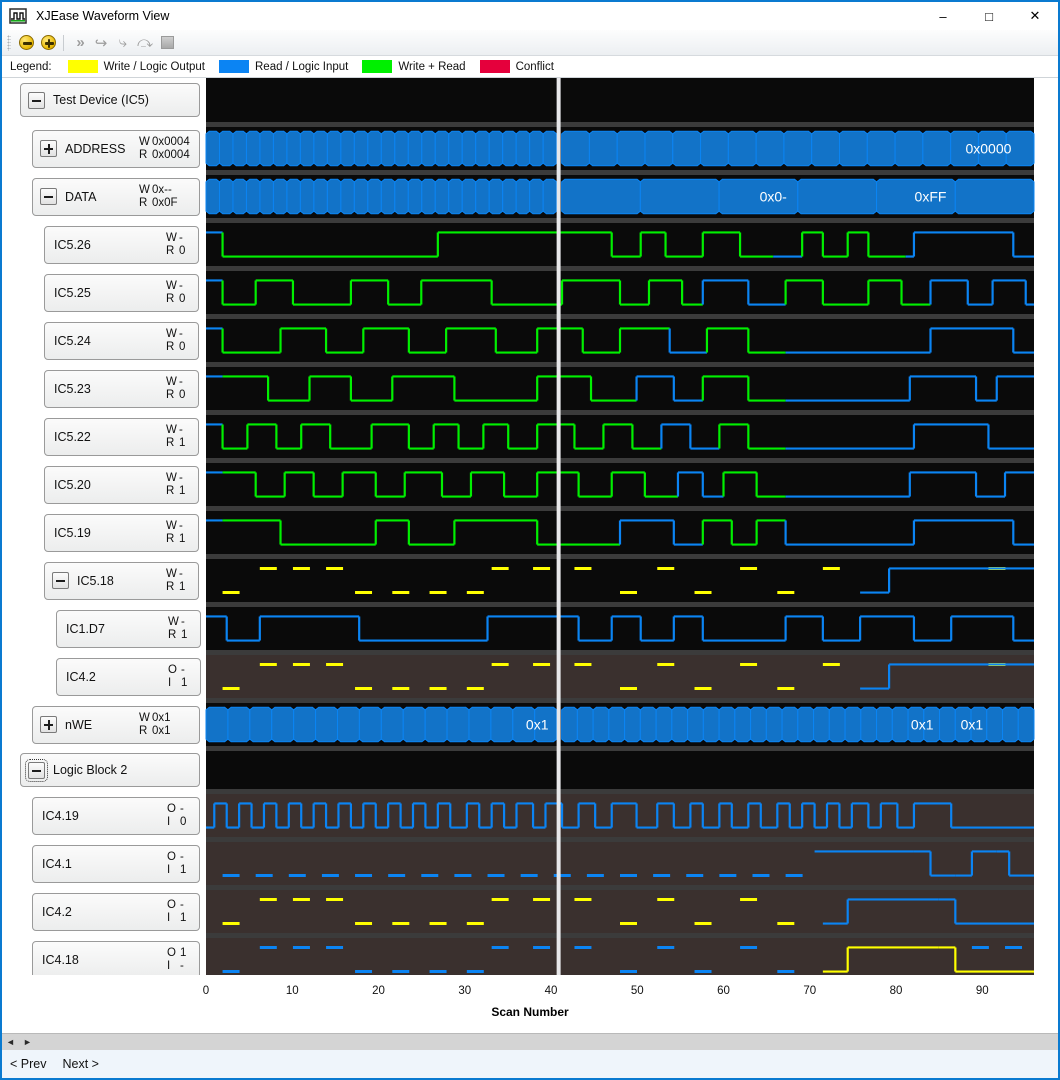 The image size is (1060, 1080). What do you see at coordinates (123, 43) in the screenshot?
I see `step-into-button: ⤷` at bounding box center [123, 43].